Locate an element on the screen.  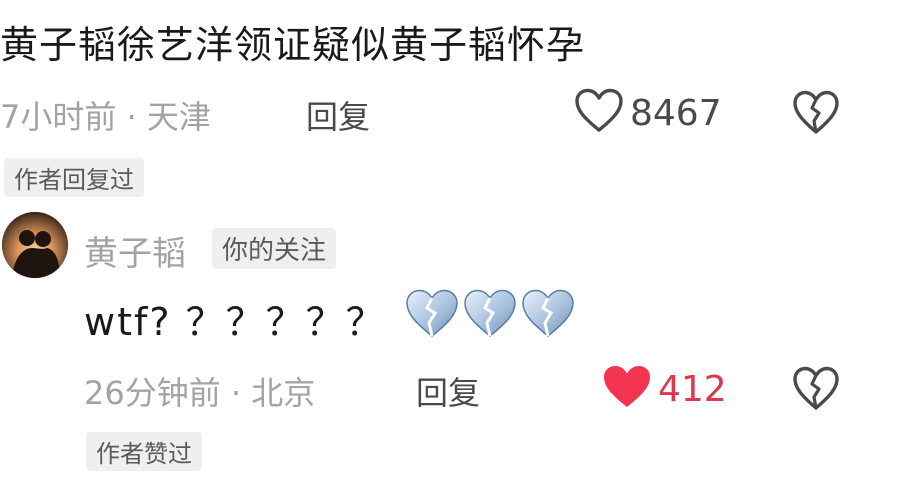
heart-filled-icon is located at coordinates (627, 389).